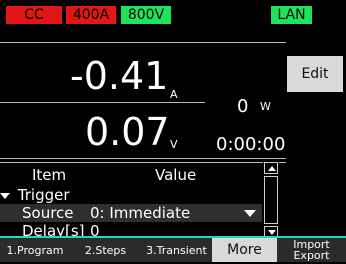 The height and width of the screenshot is (264, 346). What do you see at coordinates (119, 76) in the screenshot?
I see `current-readout: -0.41` at bounding box center [119, 76].